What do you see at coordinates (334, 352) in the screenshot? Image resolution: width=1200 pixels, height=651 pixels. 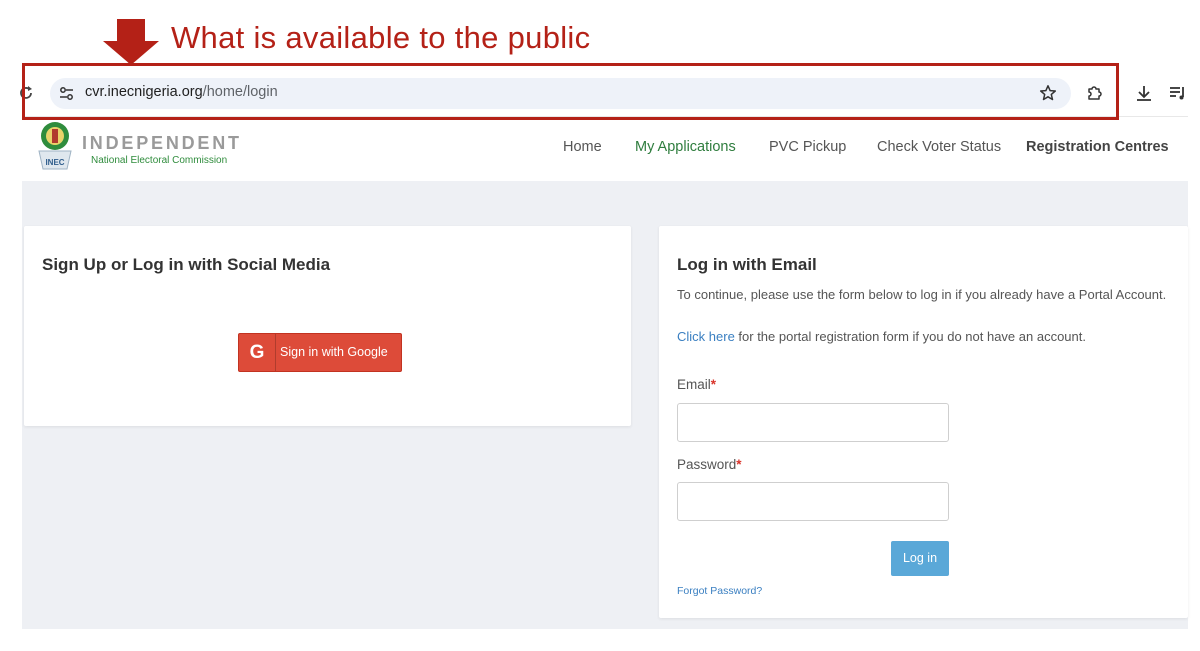 I see `google-sign-in-label: Sign in with Google` at bounding box center [334, 352].